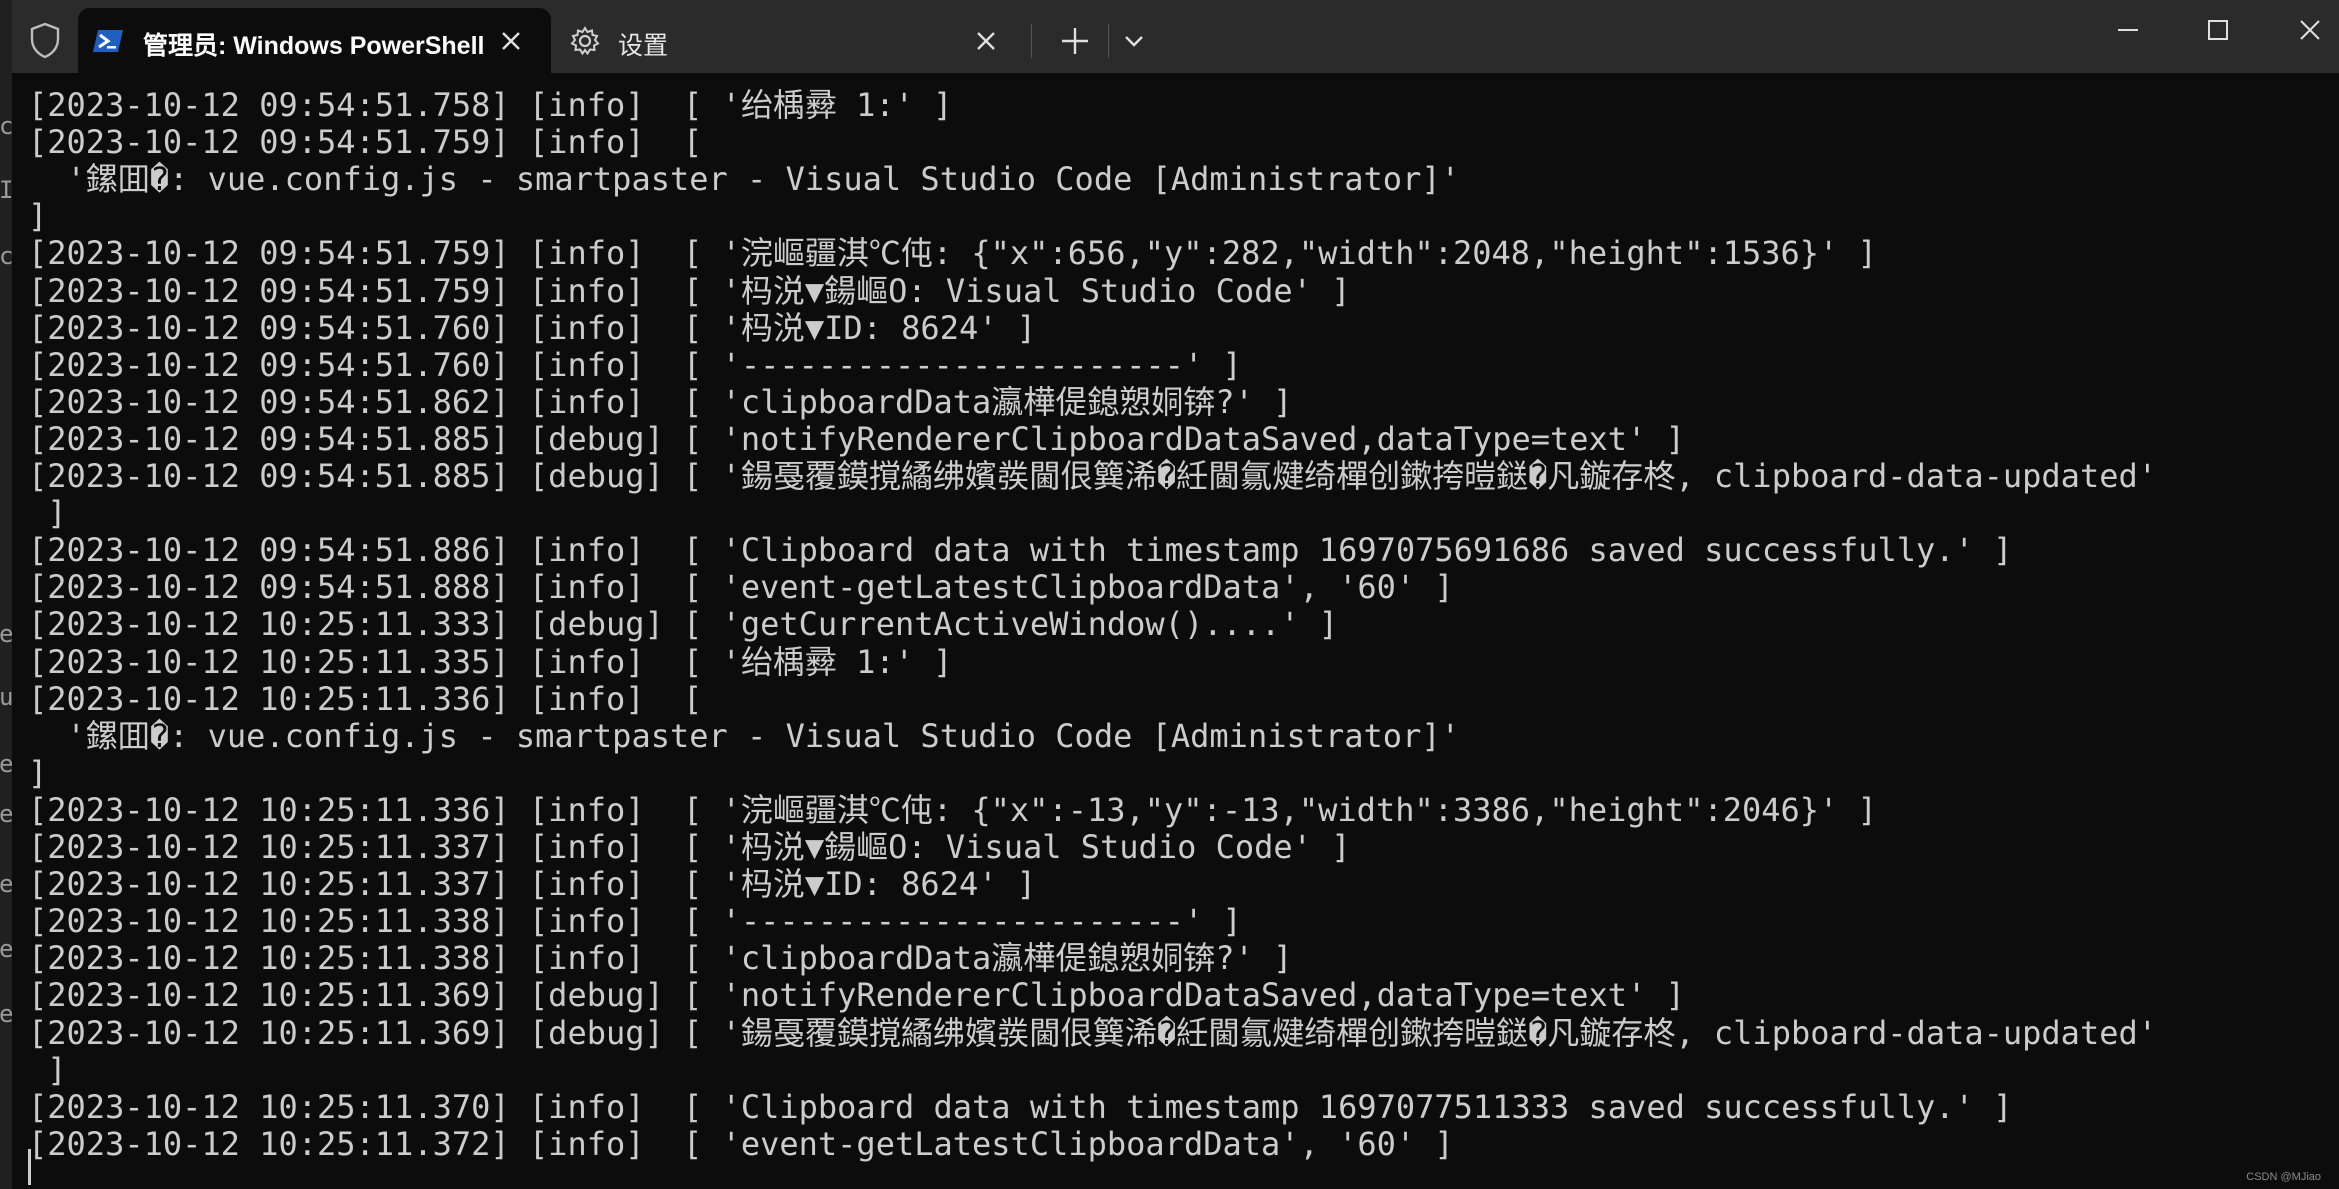 This screenshot has height=1189, width=2339. What do you see at coordinates (2128, 30) in the screenshot?
I see `minimize-icon` at bounding box center [2128, 30].